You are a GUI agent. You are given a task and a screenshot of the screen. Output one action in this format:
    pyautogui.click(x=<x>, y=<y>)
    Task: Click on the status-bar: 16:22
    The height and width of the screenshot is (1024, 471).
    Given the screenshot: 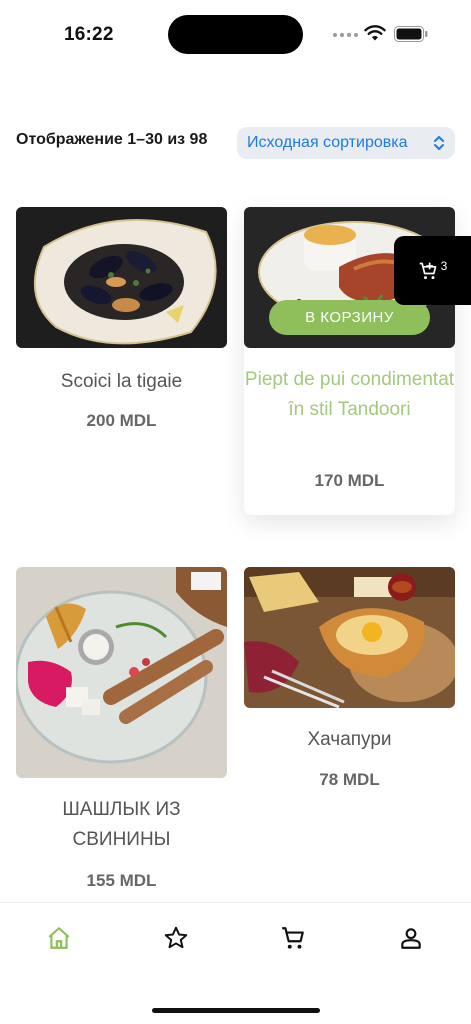 What is the action you would take?
    pyautogui.click(x=235, y=35)
    